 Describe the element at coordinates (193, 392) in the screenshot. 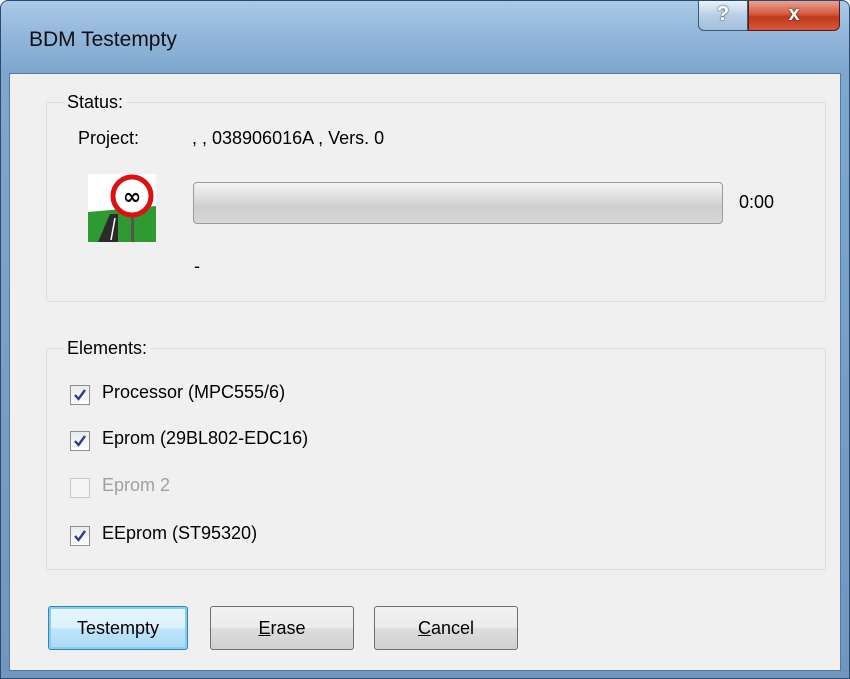

I see `checkbox-label: Processor (MPC555/6)` at that location.